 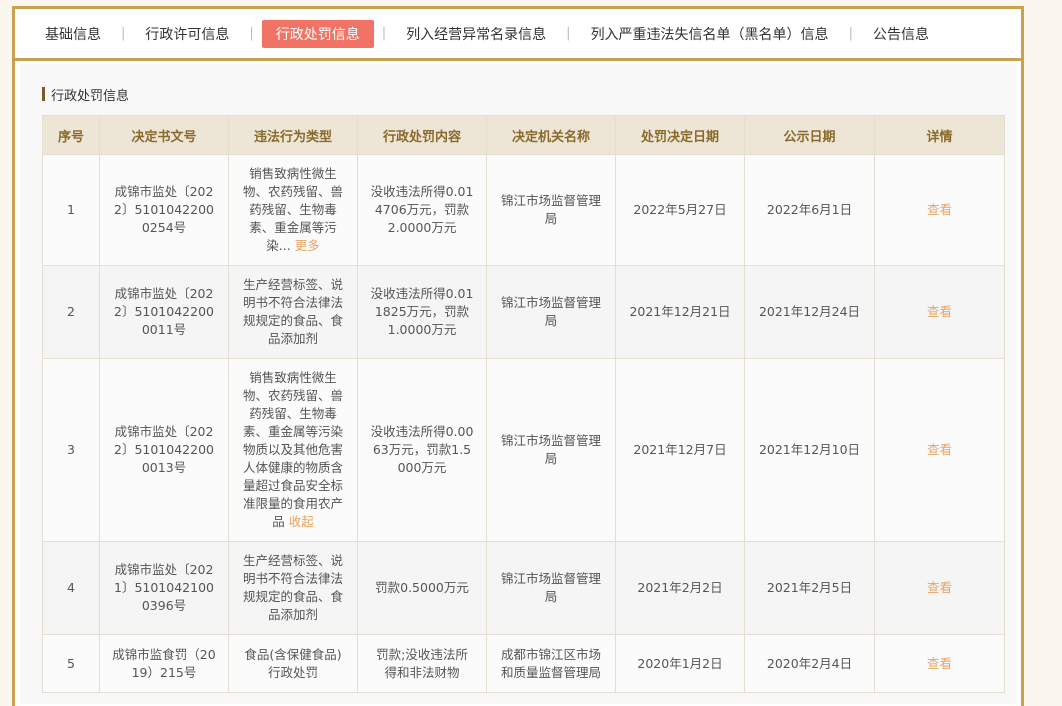 What do you see at coordinates (164, 663) in the screenshot?
I see `cell-doc-no: 成锦市监食罚（2019）215号` at bounding box center [164, 663].